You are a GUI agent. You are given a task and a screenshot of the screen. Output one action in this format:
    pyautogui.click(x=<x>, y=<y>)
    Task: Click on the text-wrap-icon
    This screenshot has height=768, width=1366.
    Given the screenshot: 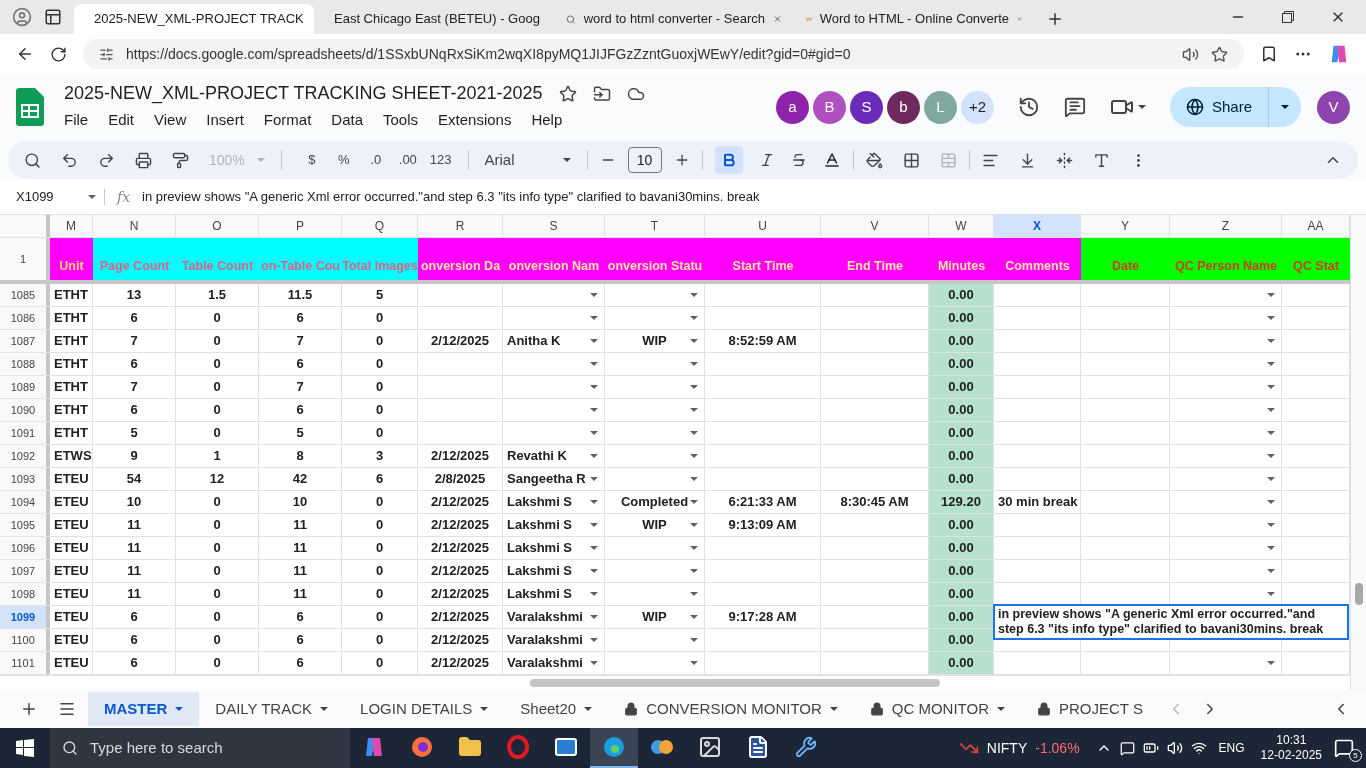 What is the action you would take?
    pyautogui.click(x=1064, y=160)
    